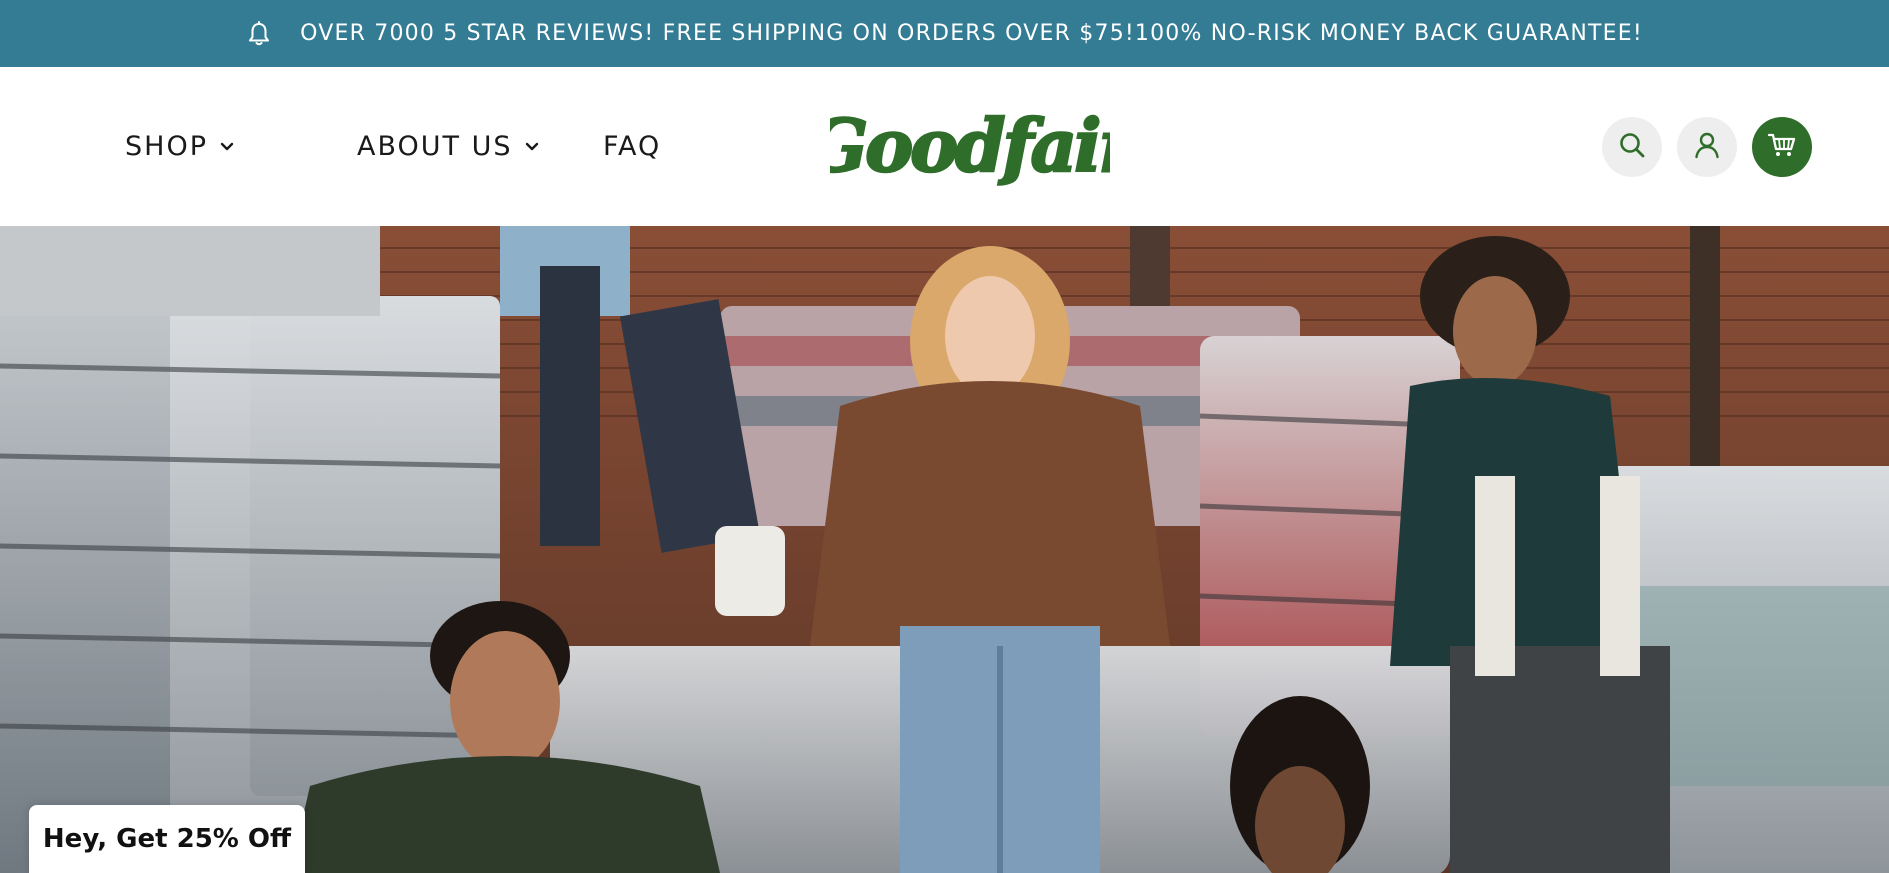 Image resolution: width=1889 pixels, height=873 pixels. I want to click on cart-button, so click(1782, 147).